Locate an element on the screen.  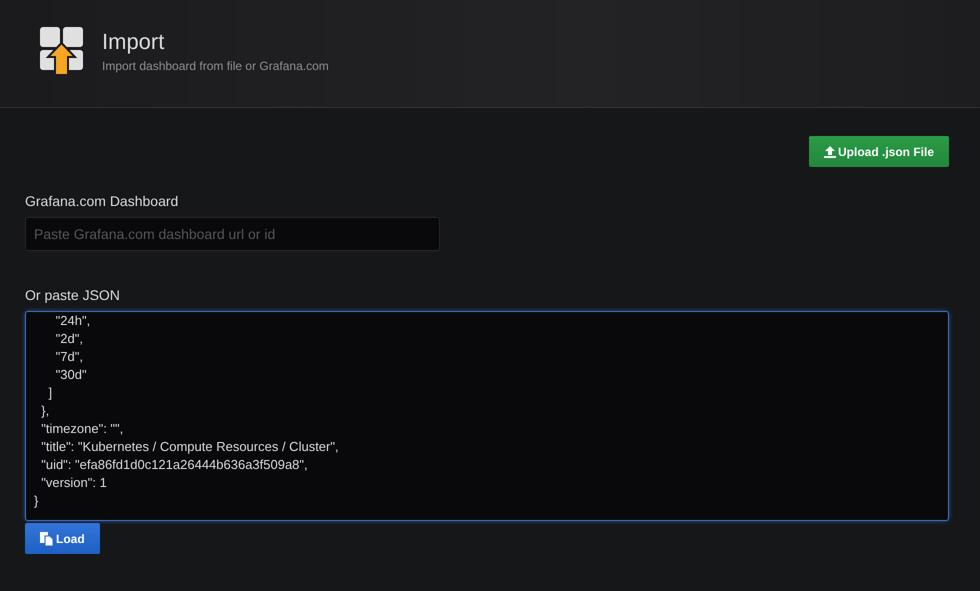
upload-button: Upload .json File is located at coordinates (878, 151).